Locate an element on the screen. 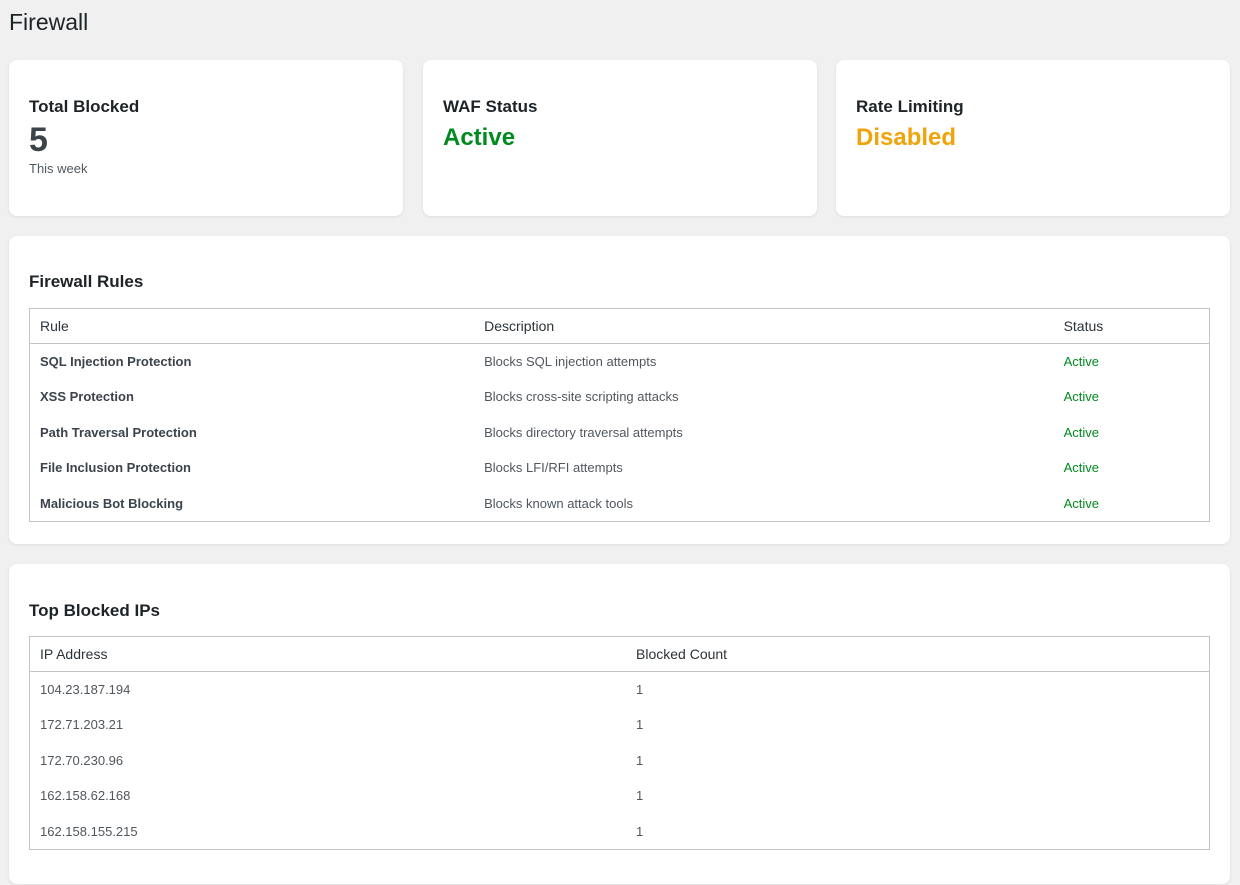 The width and height of the screenshot is (1240, 885). stat-value-waf-status: Active is located at coordinates (479, 137).